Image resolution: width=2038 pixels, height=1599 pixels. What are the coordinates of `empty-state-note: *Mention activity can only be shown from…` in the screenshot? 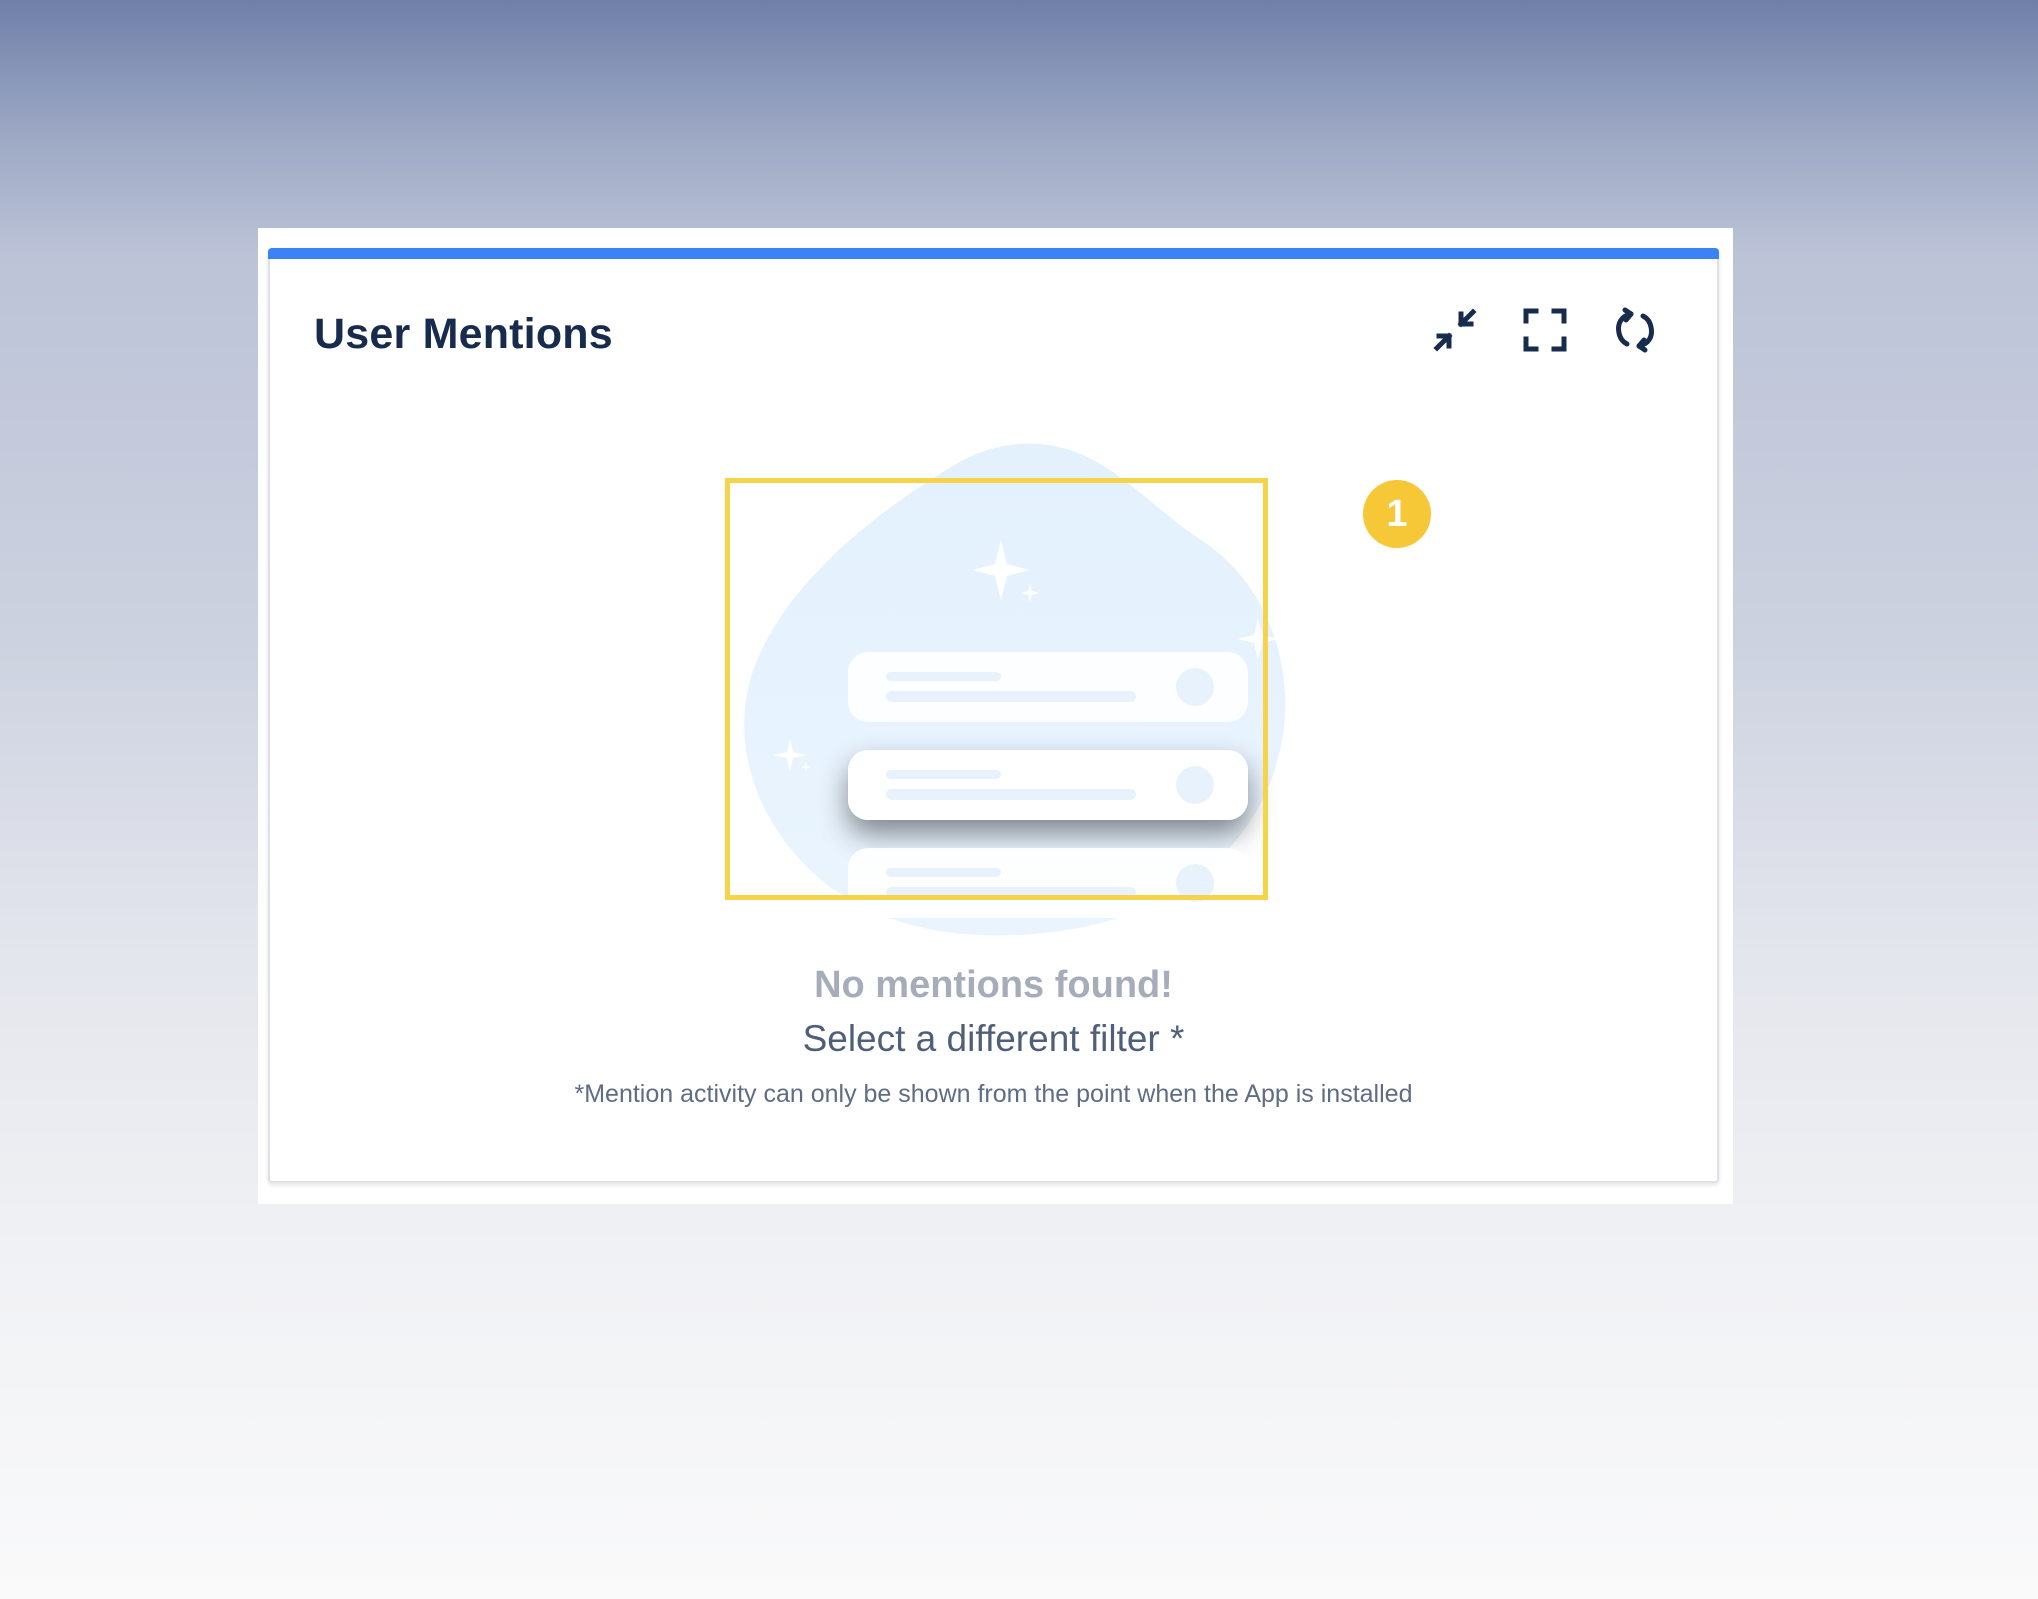 It's located at (993, 1094).